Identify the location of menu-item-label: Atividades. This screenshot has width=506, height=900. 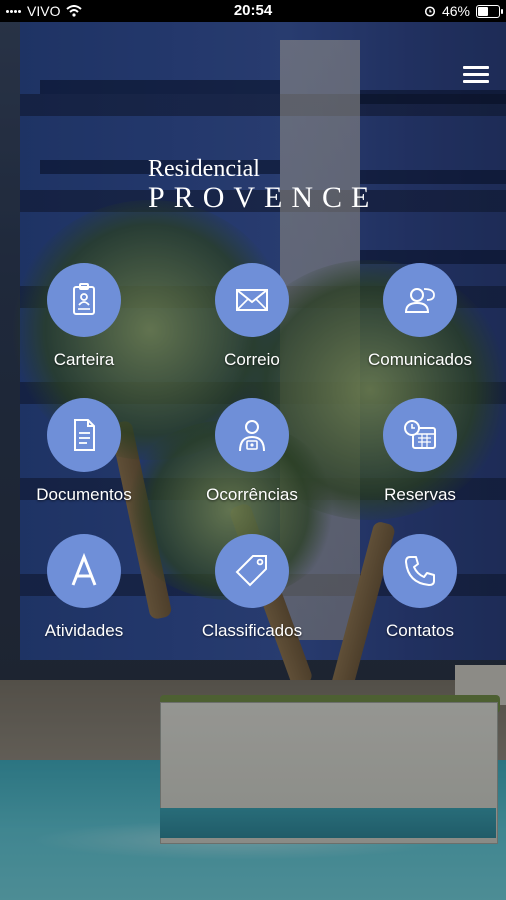
(84, 630).